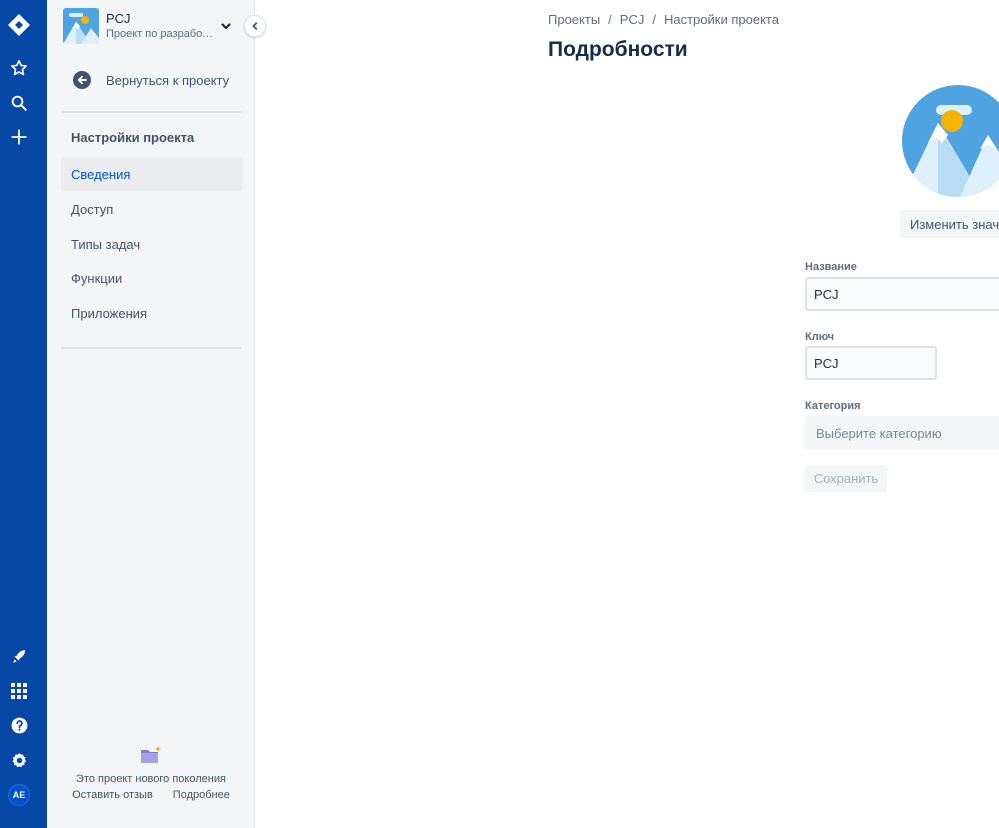  I want to click on chevron-left-icon, so click(255, 26).